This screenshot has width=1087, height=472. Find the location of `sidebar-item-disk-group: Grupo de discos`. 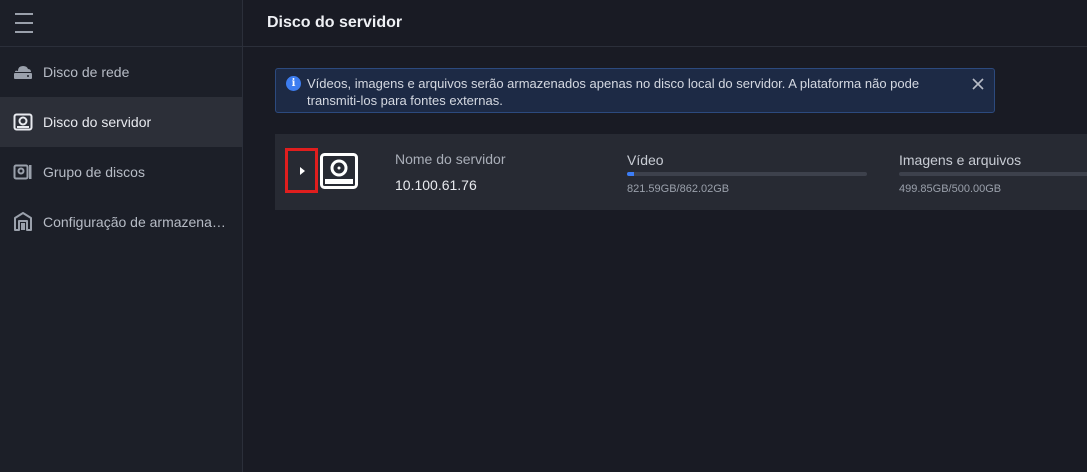

sidebar-item-disk-group: Grupo de discos is located at coordinates (121, 172).